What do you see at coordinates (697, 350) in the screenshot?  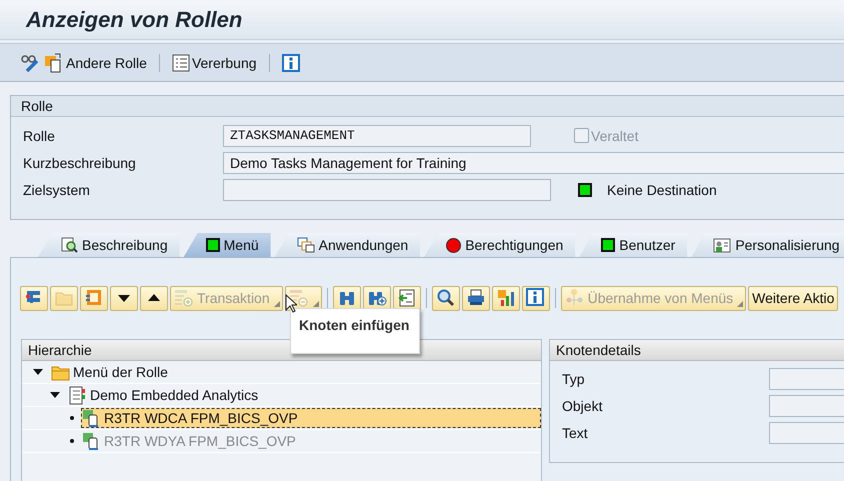 I see `panel-title: Knotendetails` at bounding box center [697, 350].